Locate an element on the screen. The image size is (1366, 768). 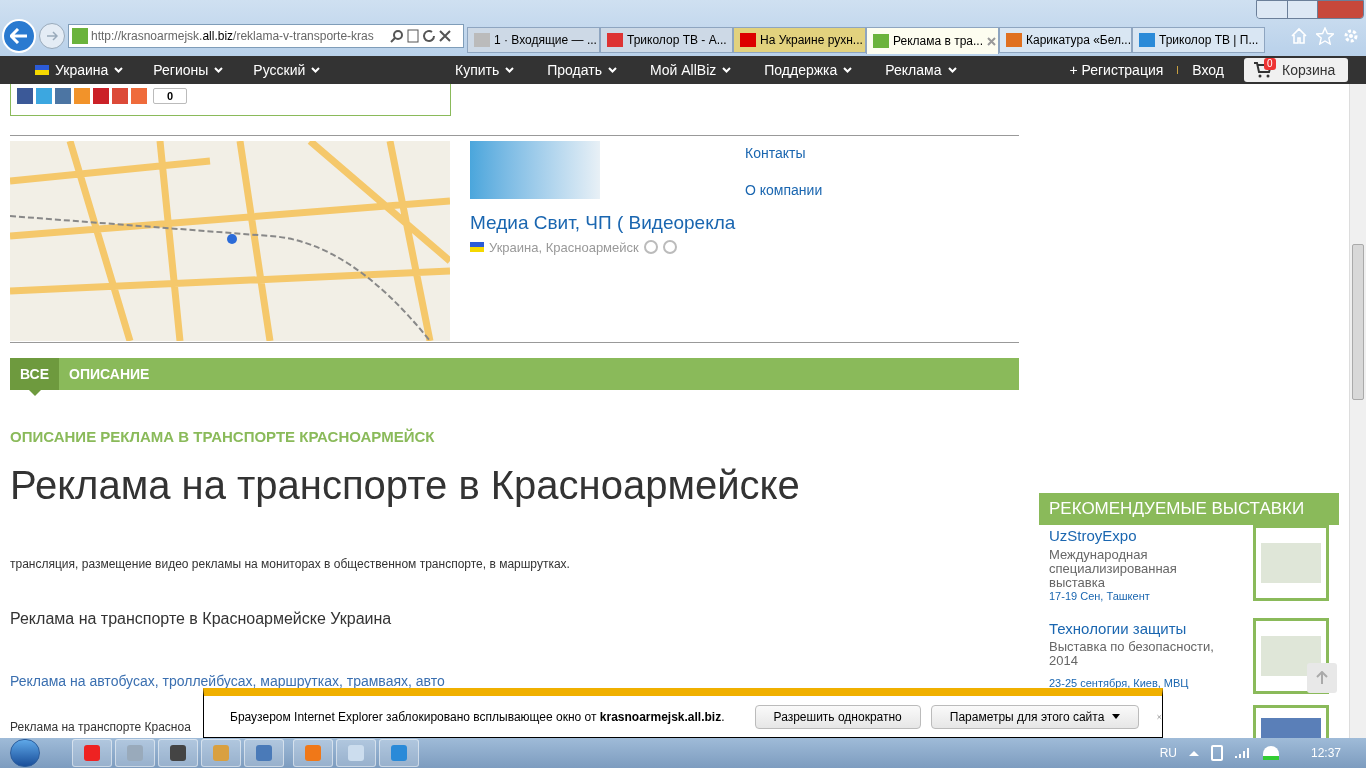
close-icon is located at coordinates (445, 36).